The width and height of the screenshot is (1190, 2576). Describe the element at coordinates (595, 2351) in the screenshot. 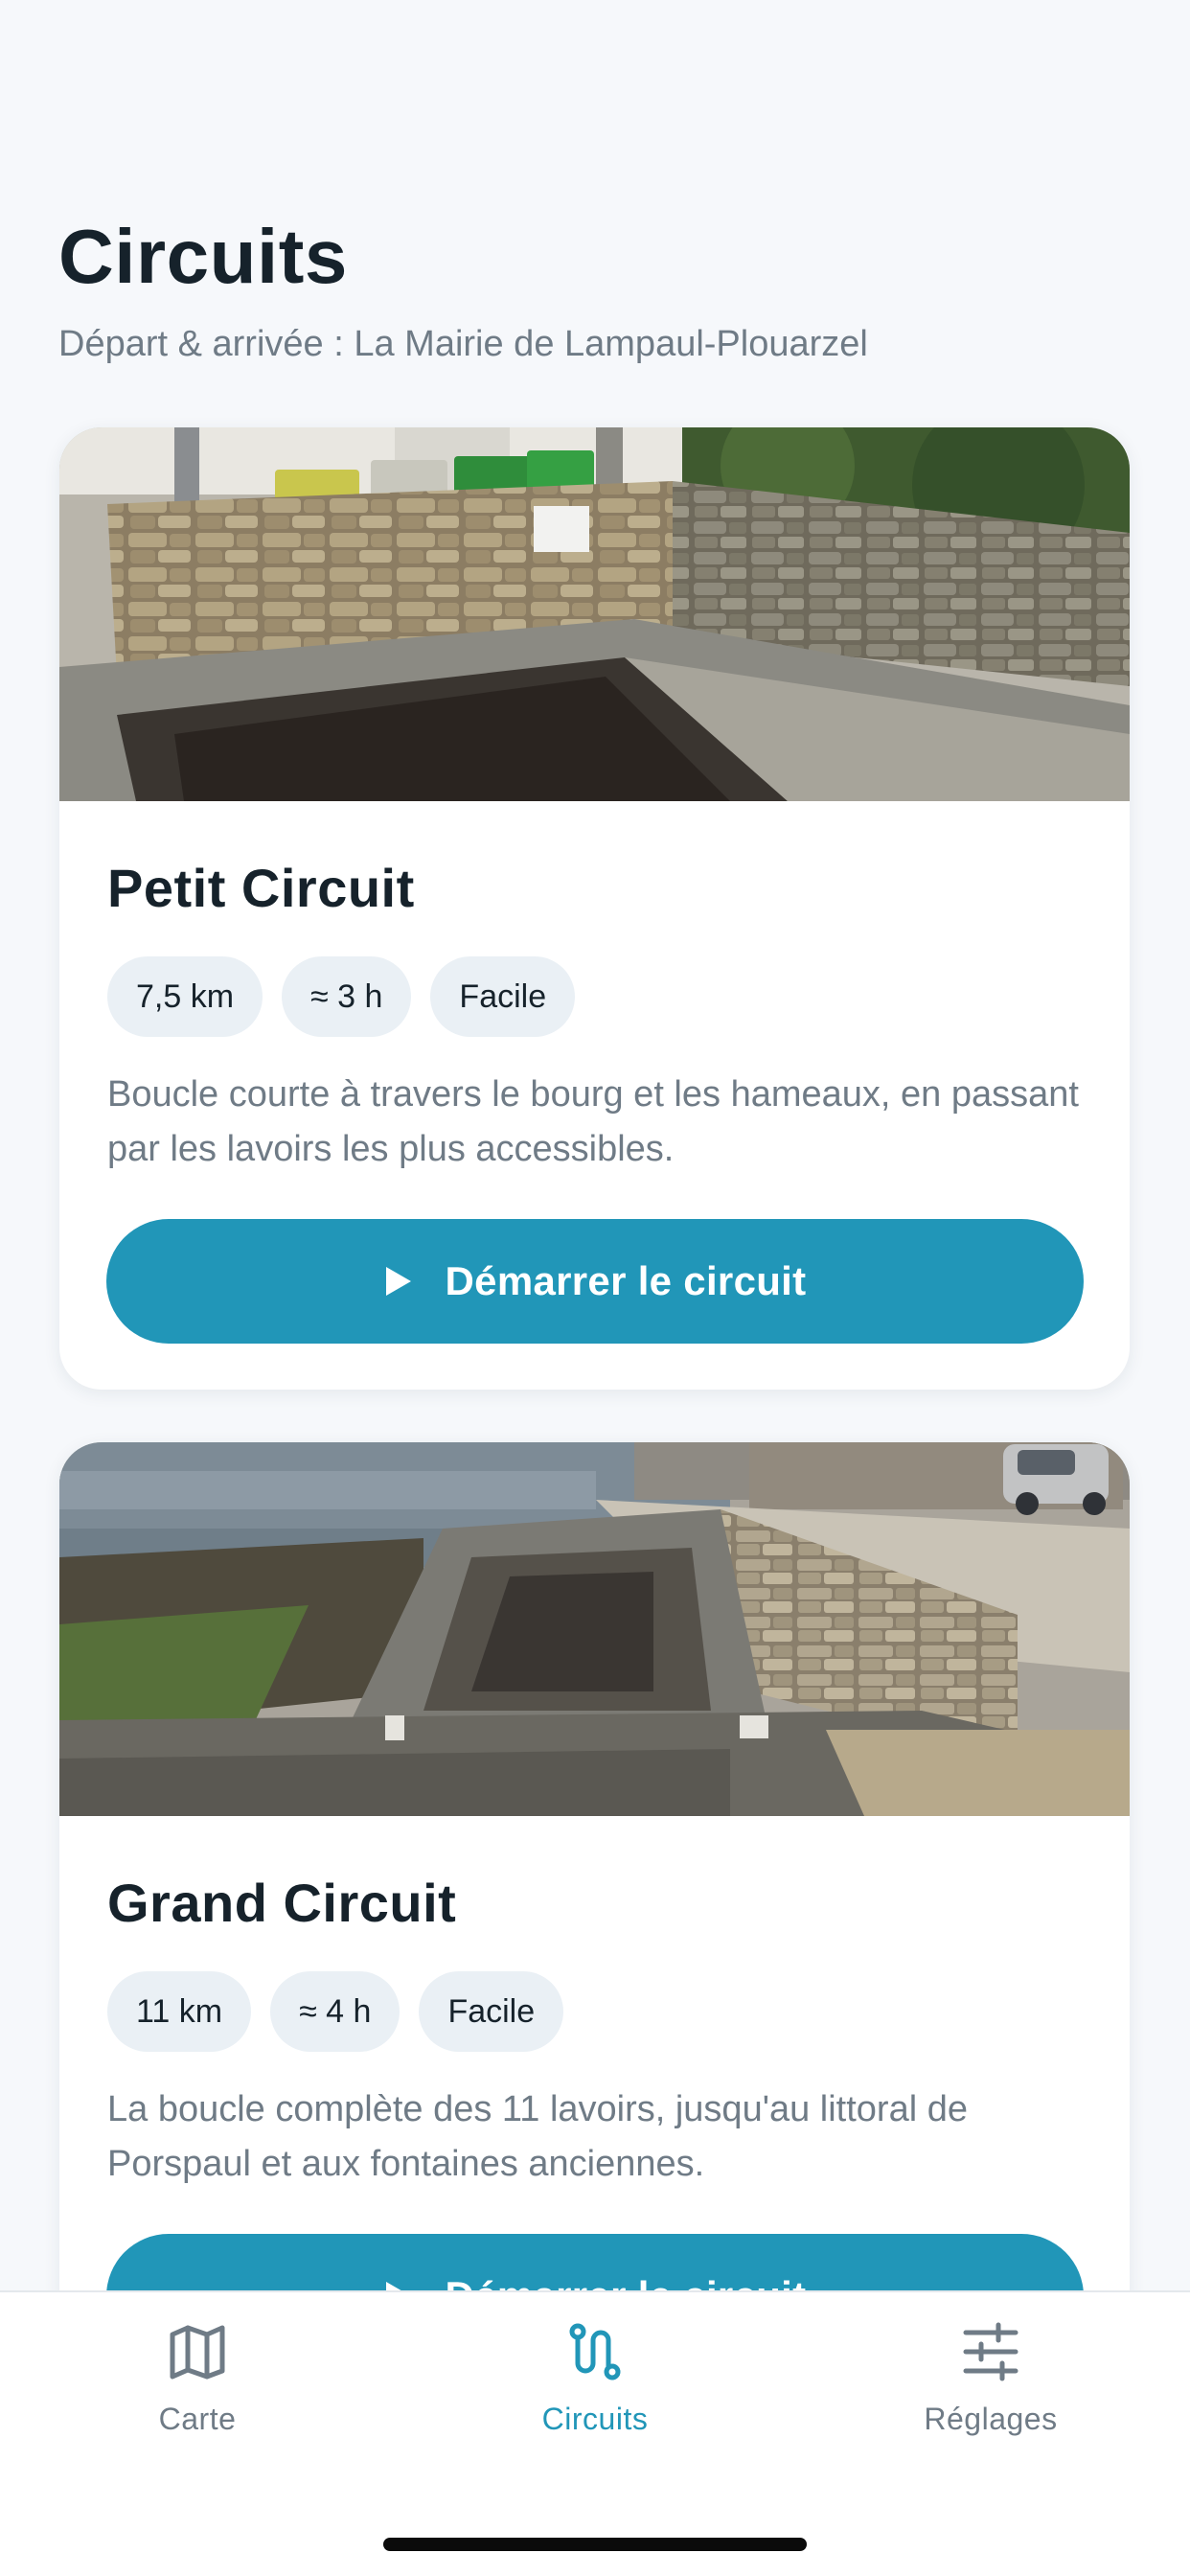

I see `route-icon` at that location.